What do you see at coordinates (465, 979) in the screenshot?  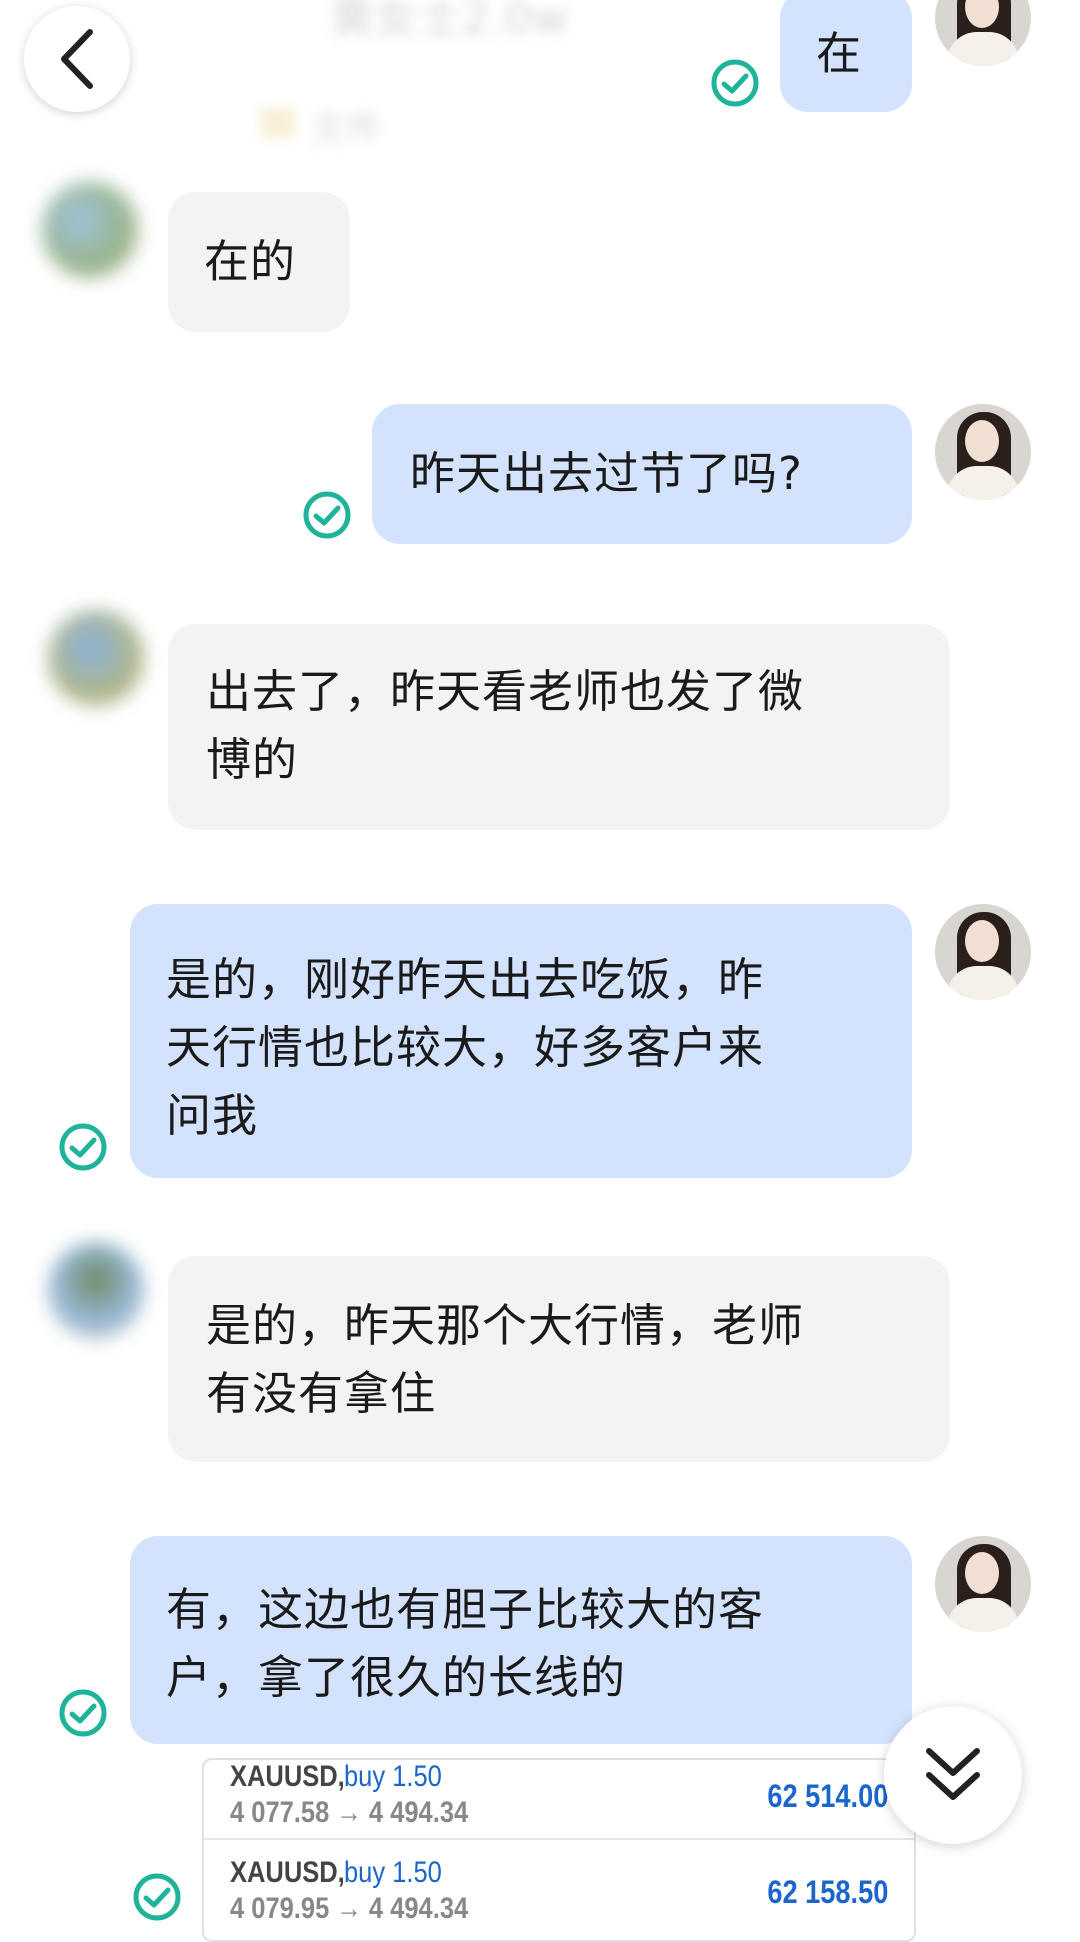 I see `message-line: 是的，刚好昨天出去吃饭，昨` at bounding box center [465, 979].